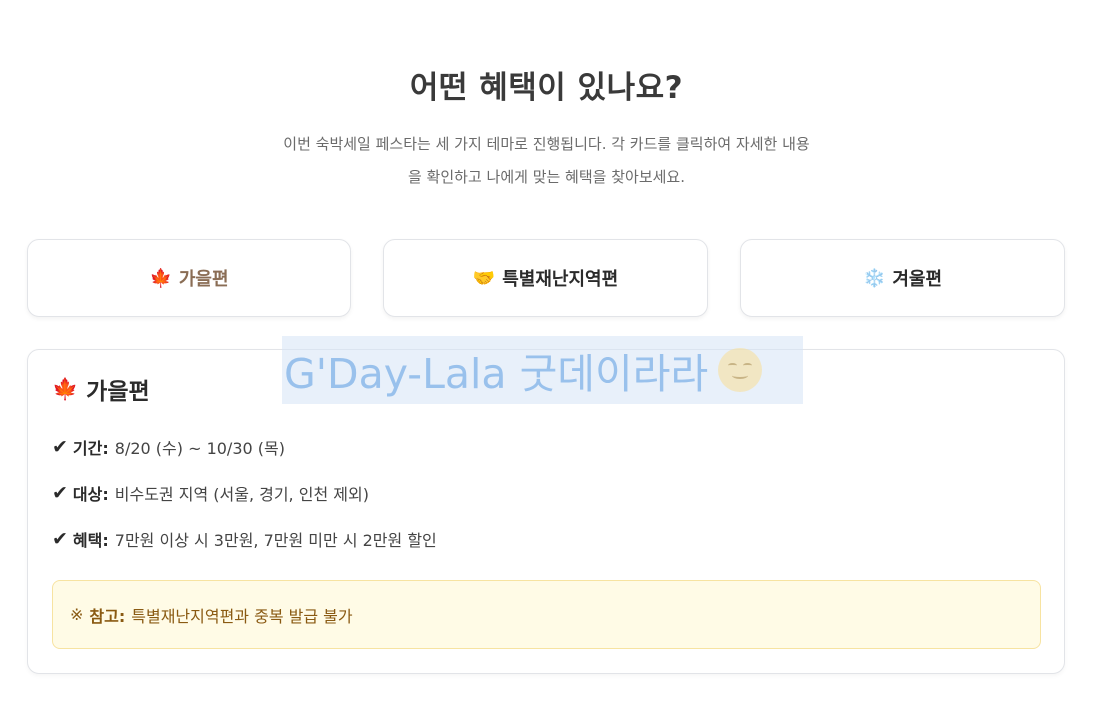 Image resolution: width=1103 pixels, height=701 pixels. I want to click on tab-autumn-label: 가을편, so click(203, 279).